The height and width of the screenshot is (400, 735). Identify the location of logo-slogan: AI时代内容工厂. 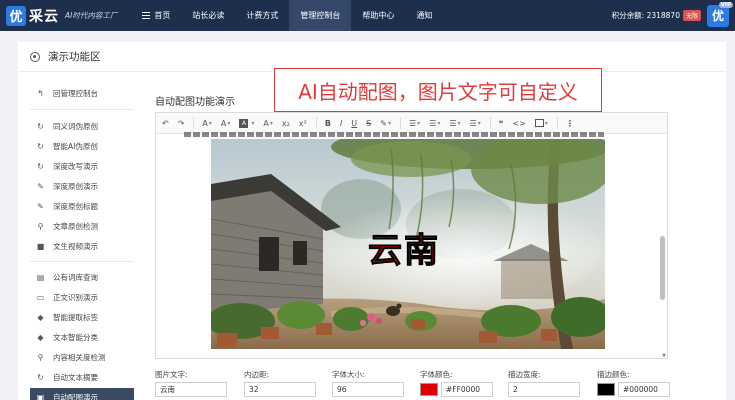
(91, 15).